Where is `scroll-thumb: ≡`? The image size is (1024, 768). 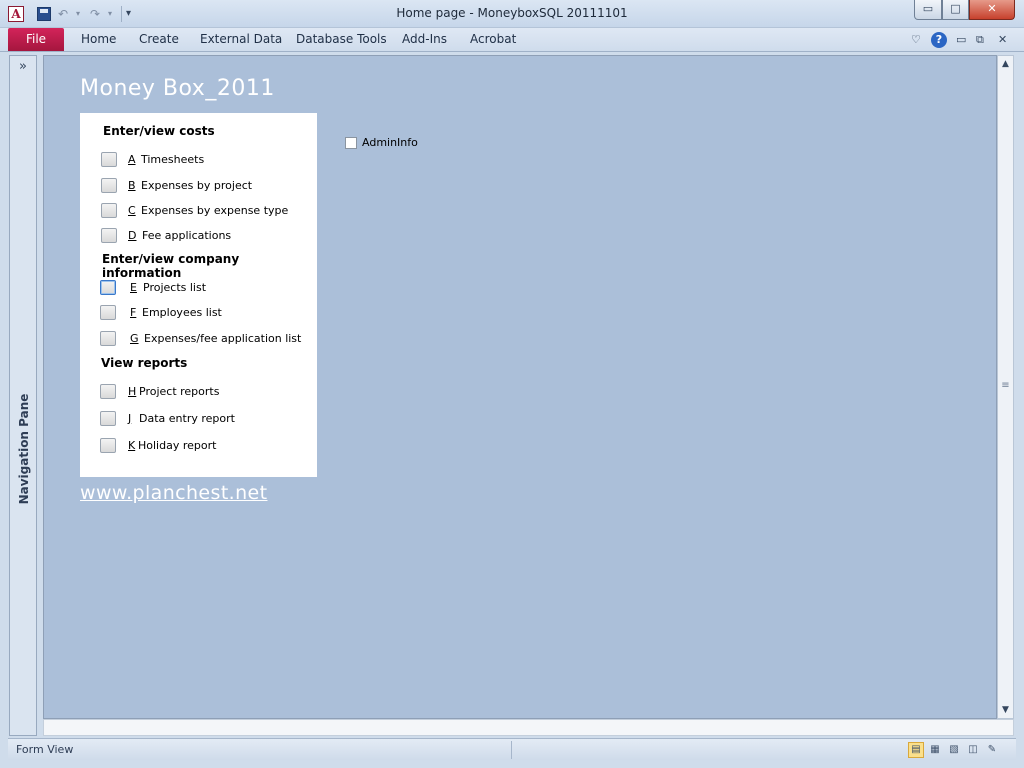 scroll-thumb: ≡ is located at coordinates (1005, 386).